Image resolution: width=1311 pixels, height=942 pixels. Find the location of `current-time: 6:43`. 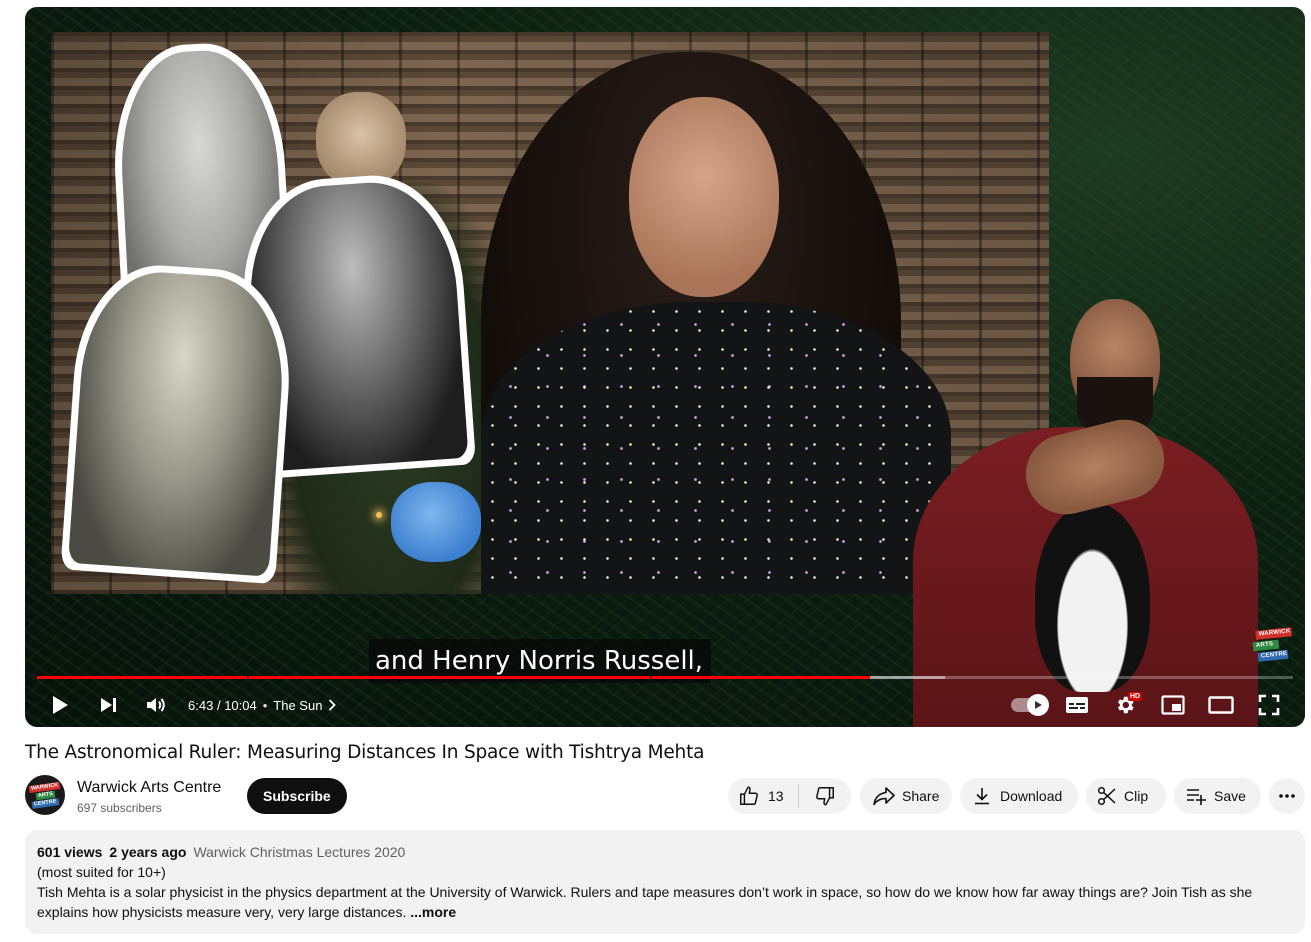

current-time: 6:43 is located at coordinates (201, 705).